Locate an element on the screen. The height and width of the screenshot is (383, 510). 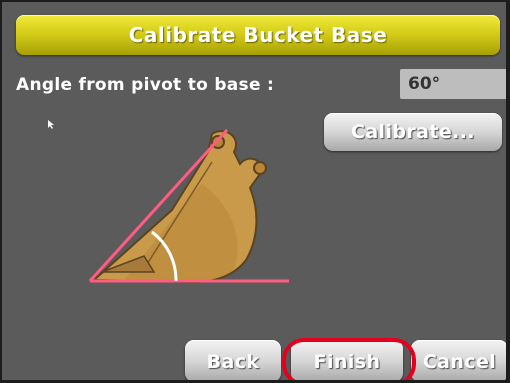
angle-label: Angle from pivot to base : is located at coordinates (145, 85).